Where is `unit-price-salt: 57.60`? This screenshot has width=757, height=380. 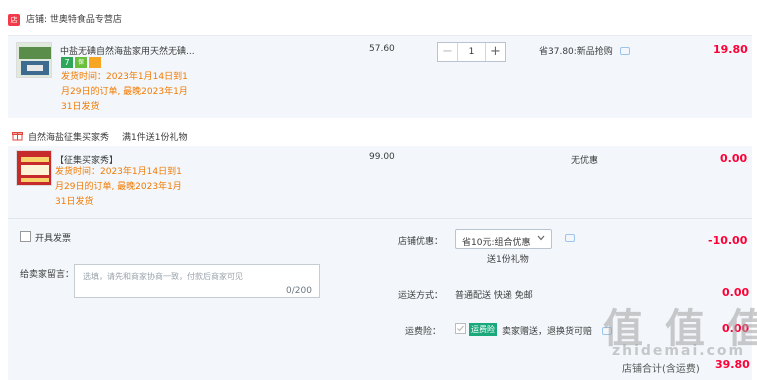
unit-price-salt: 57.60 is located at coordinates (382, 49).